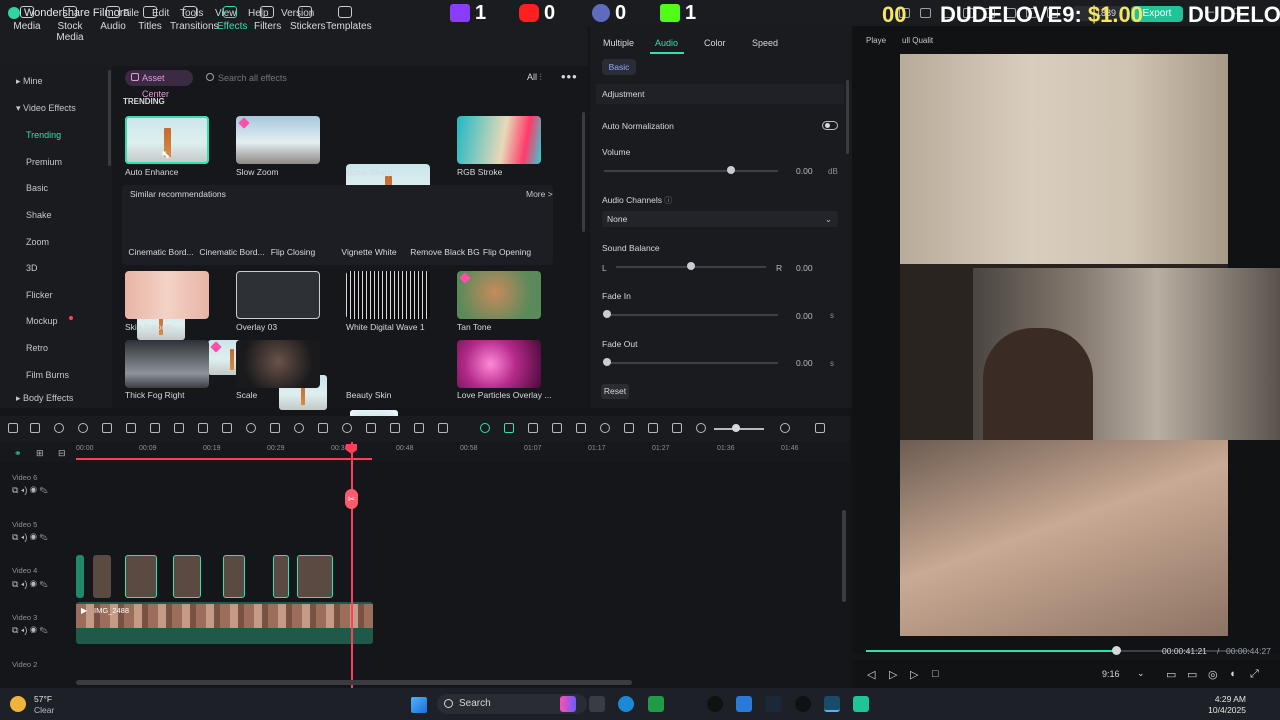 The image size is (1280, 720). Describe the element at coordinates (499, 364) in the screenshot. I see `effect-thumb-love-particles` at that location.